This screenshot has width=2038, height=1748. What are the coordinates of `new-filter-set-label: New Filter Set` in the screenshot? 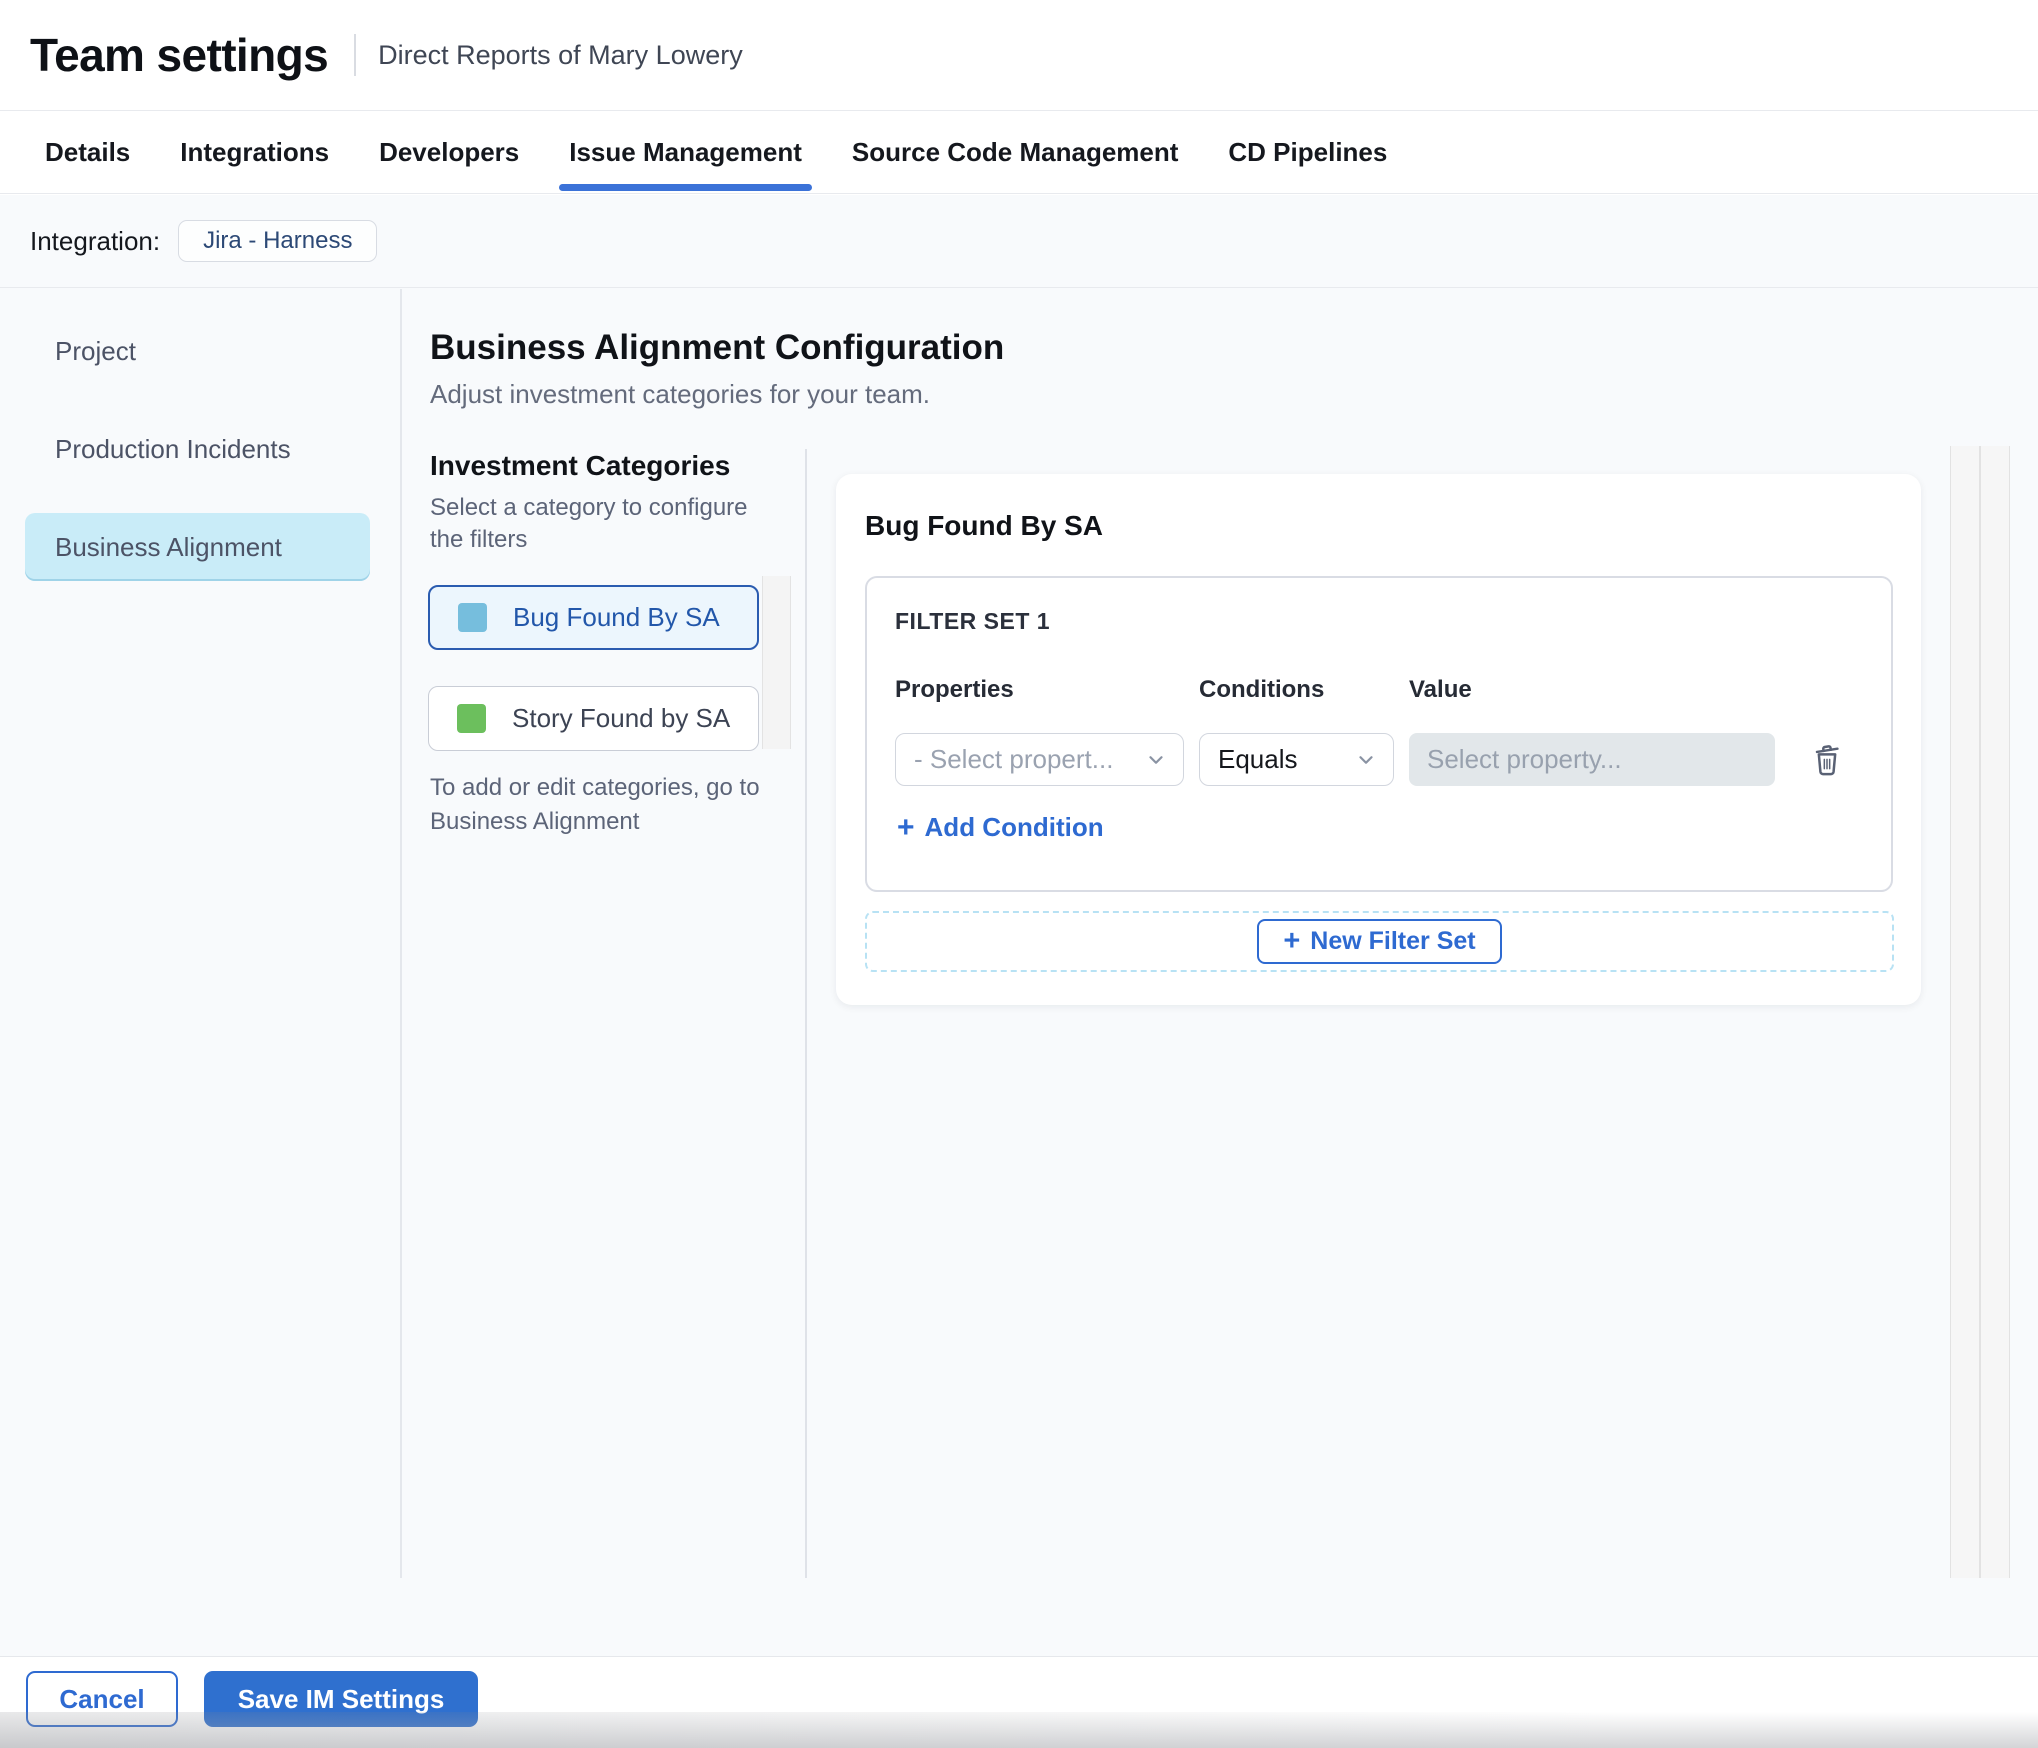 It's located at (1393, 941).